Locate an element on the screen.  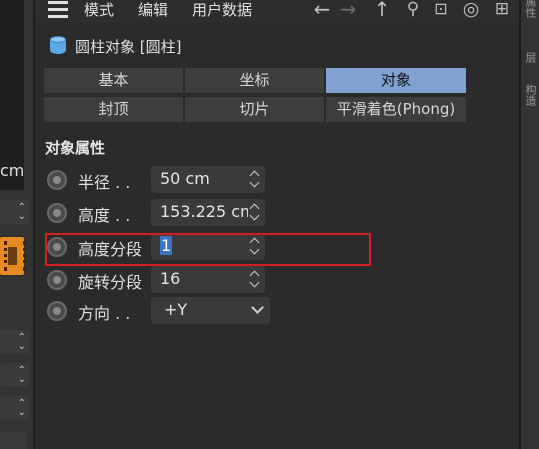
height-segments-input: 1 is located at coordinates (208, 246).